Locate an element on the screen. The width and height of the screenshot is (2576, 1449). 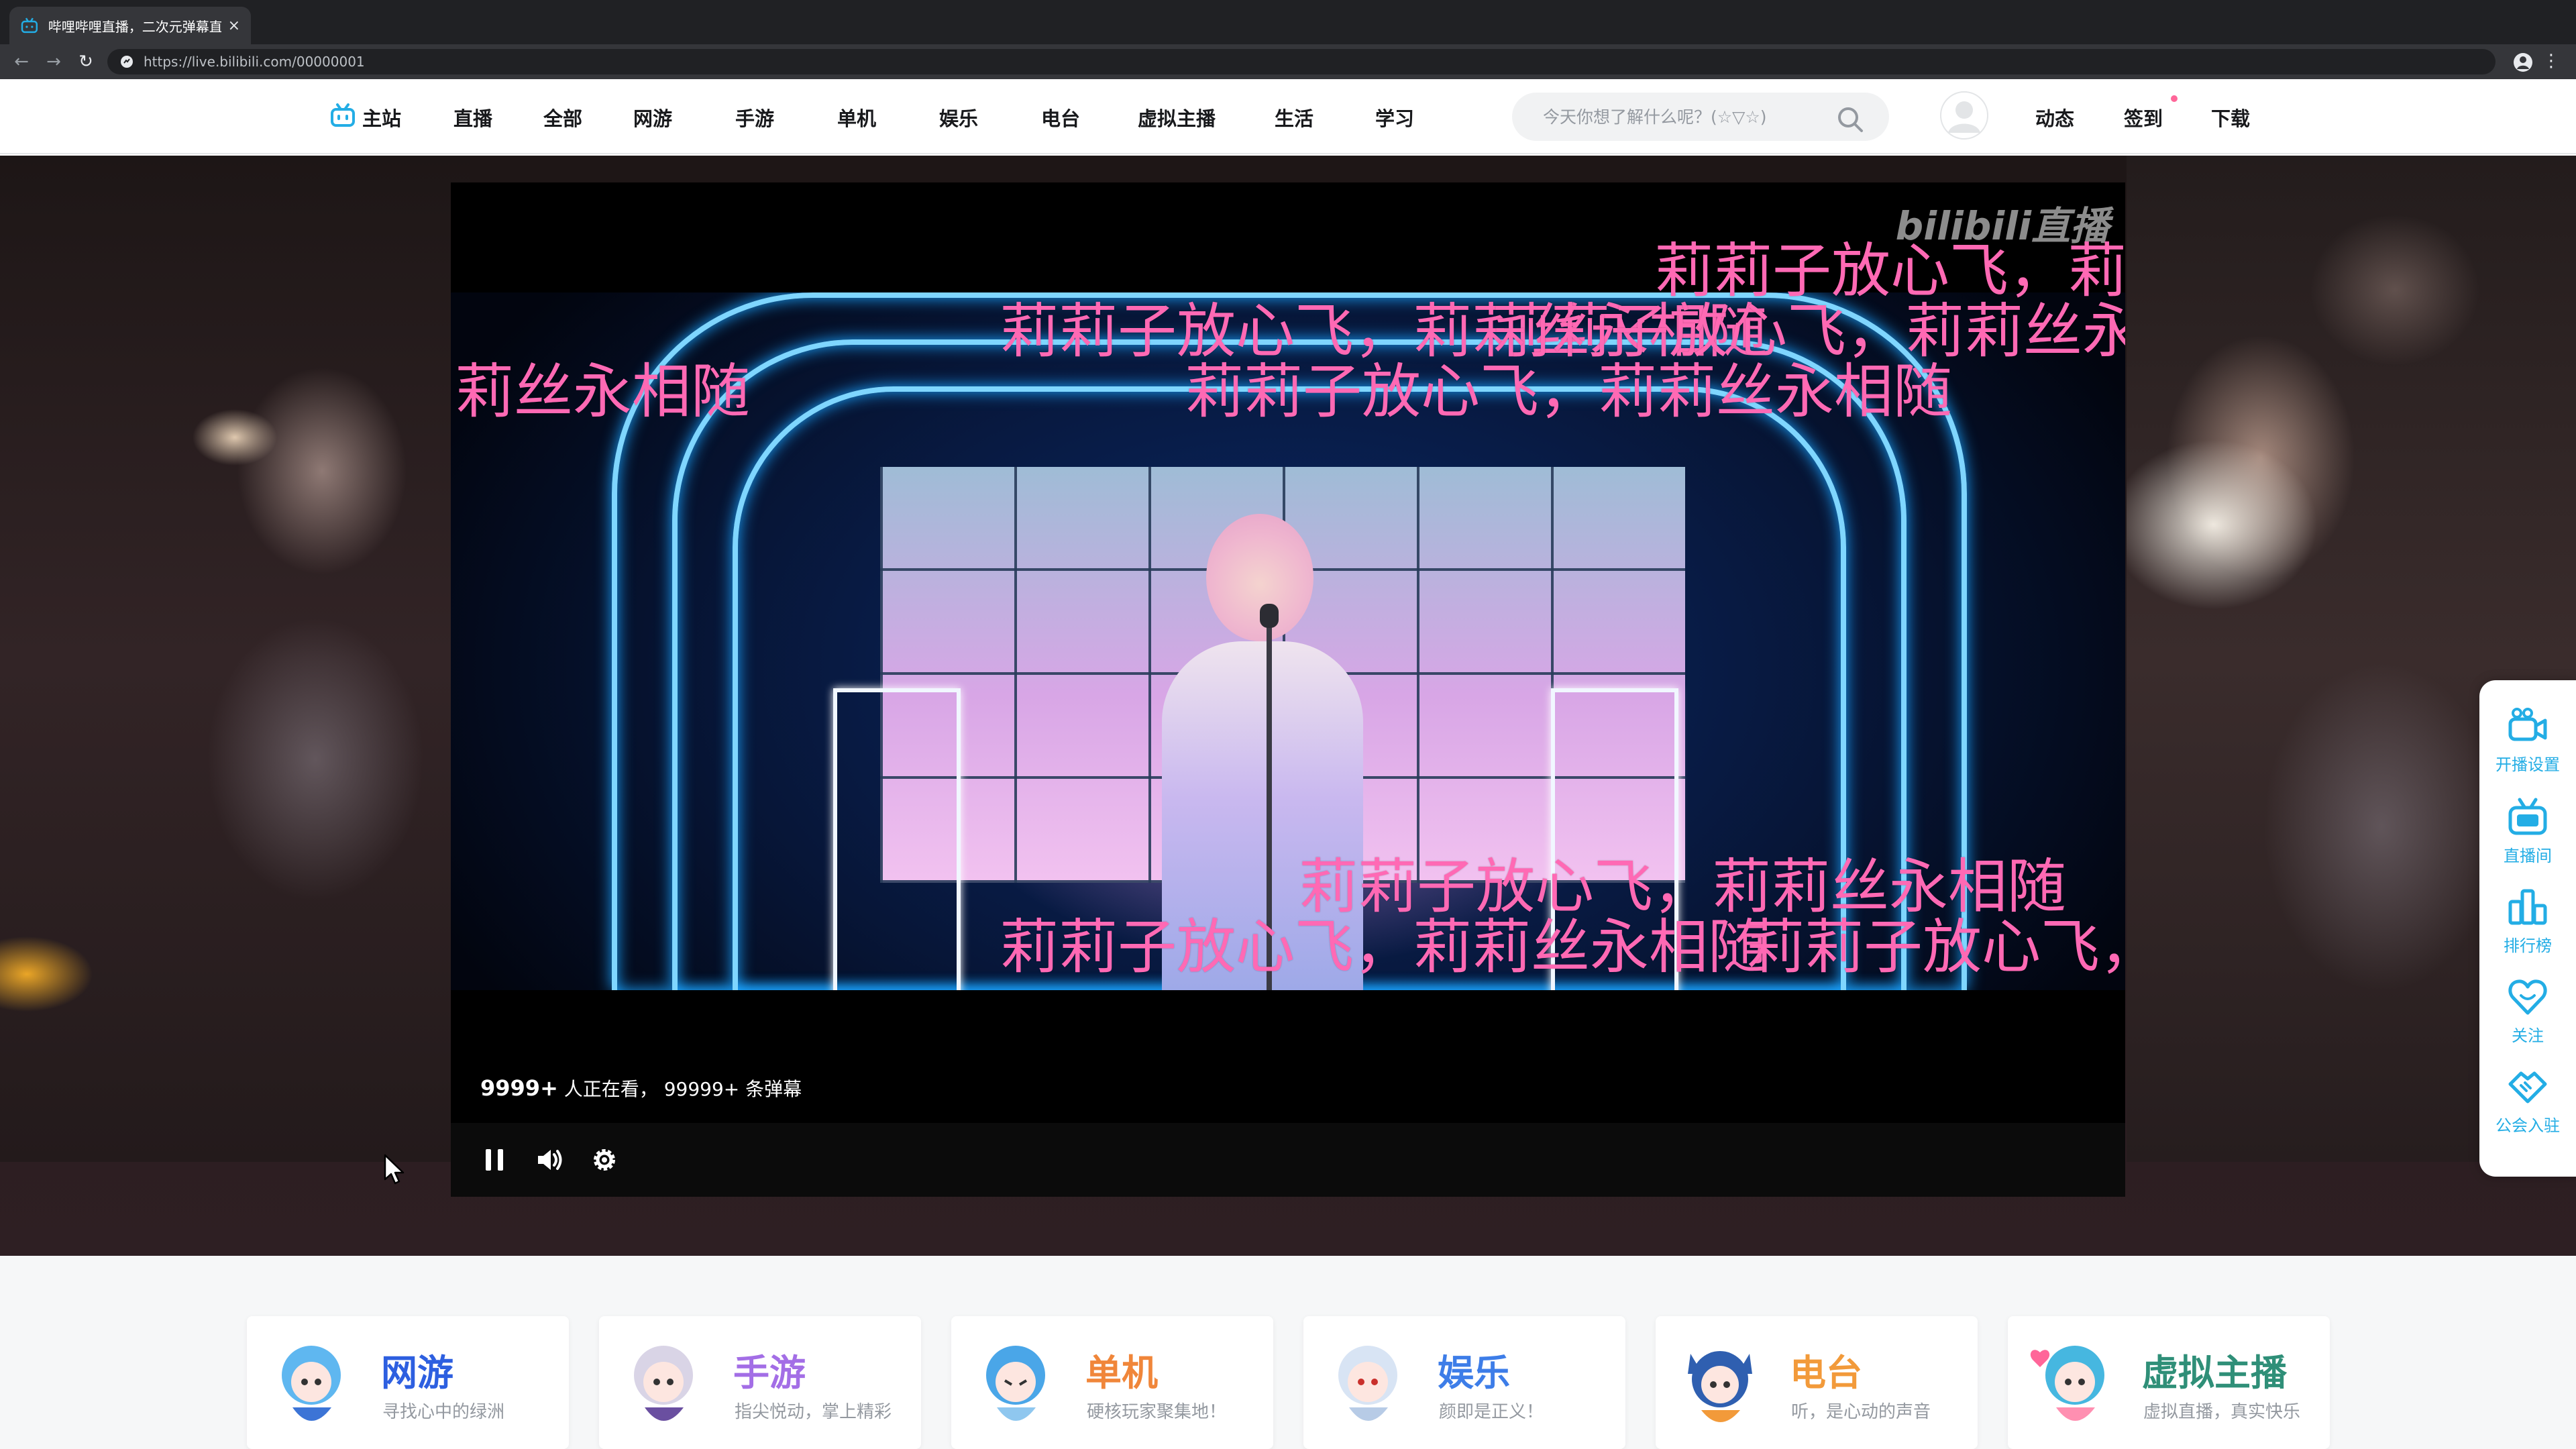
nav-item-life: 生活 is located at coordinates (1294, 117).